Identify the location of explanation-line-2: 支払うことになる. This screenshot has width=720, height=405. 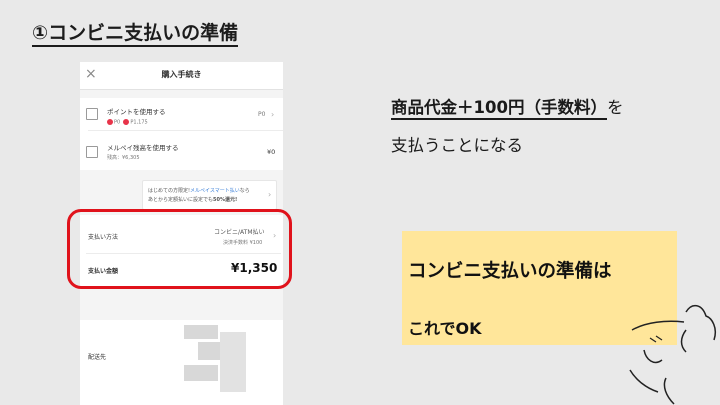
(457, 145).